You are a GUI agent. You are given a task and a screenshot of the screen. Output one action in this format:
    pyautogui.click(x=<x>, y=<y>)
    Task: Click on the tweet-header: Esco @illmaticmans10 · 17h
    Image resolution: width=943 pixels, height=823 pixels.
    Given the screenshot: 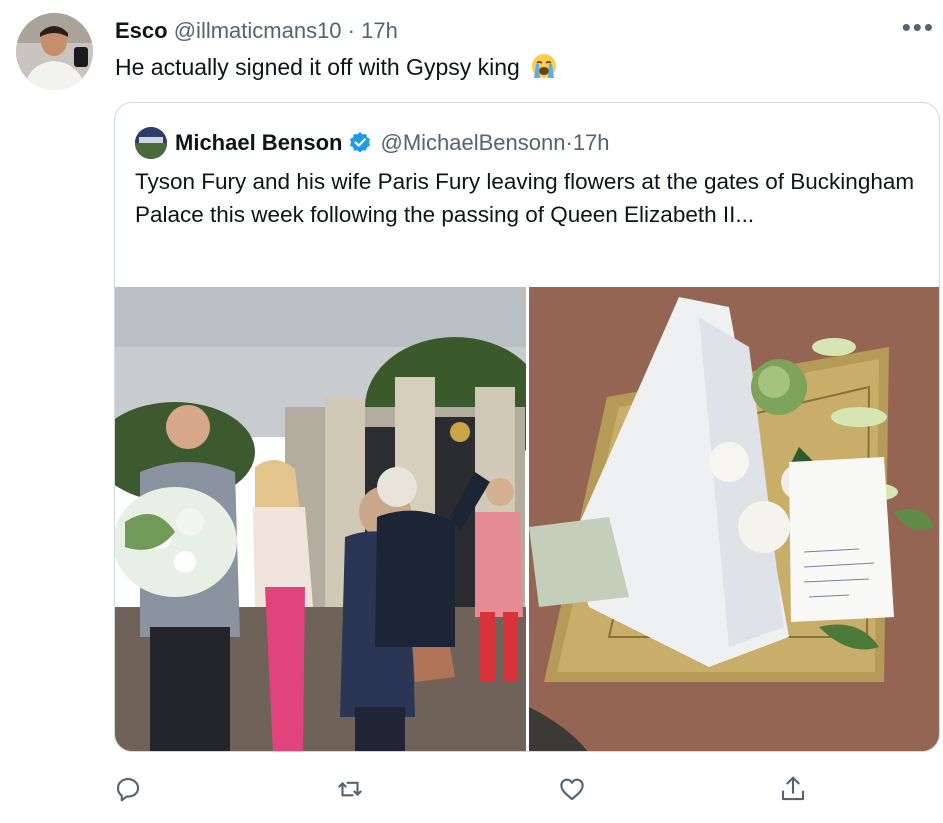 What is the action you would take?
    pyautogui.click(x=256, y=31)
    